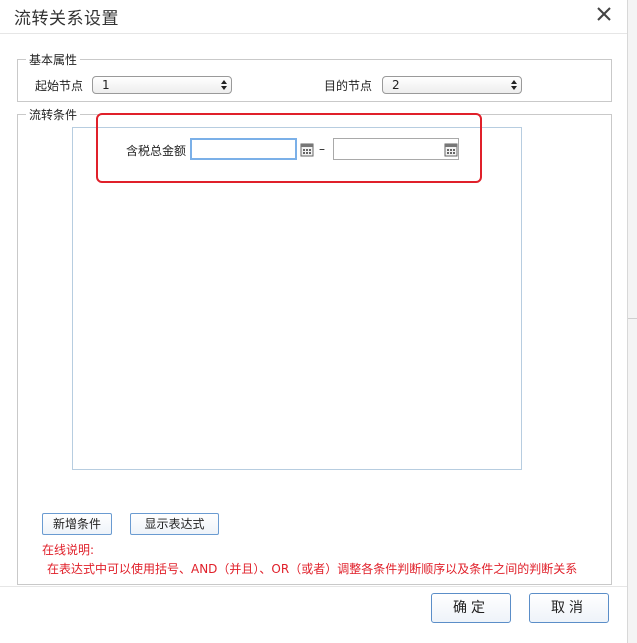 Image resolution: width=637 pixels, height=643 pixels. I want to click on close-icon, so click(604, 14).